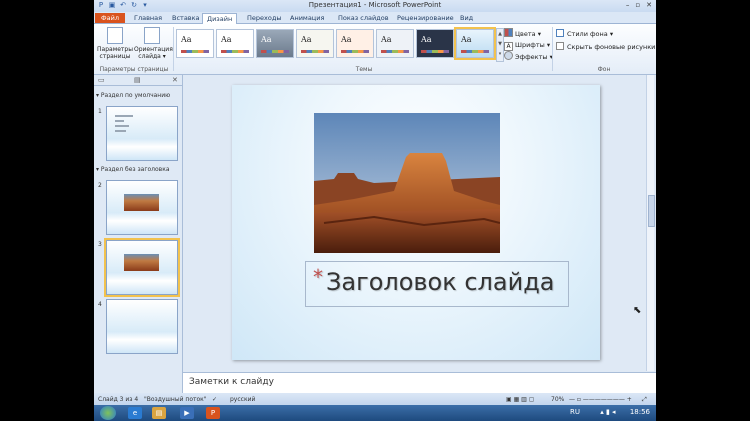 The width and height of the screenshot is (750, 421). What do you see at coordinates (557, 399) in the screenshot?
I see `zoom-level: 70%` at bounding box center [557, 399].